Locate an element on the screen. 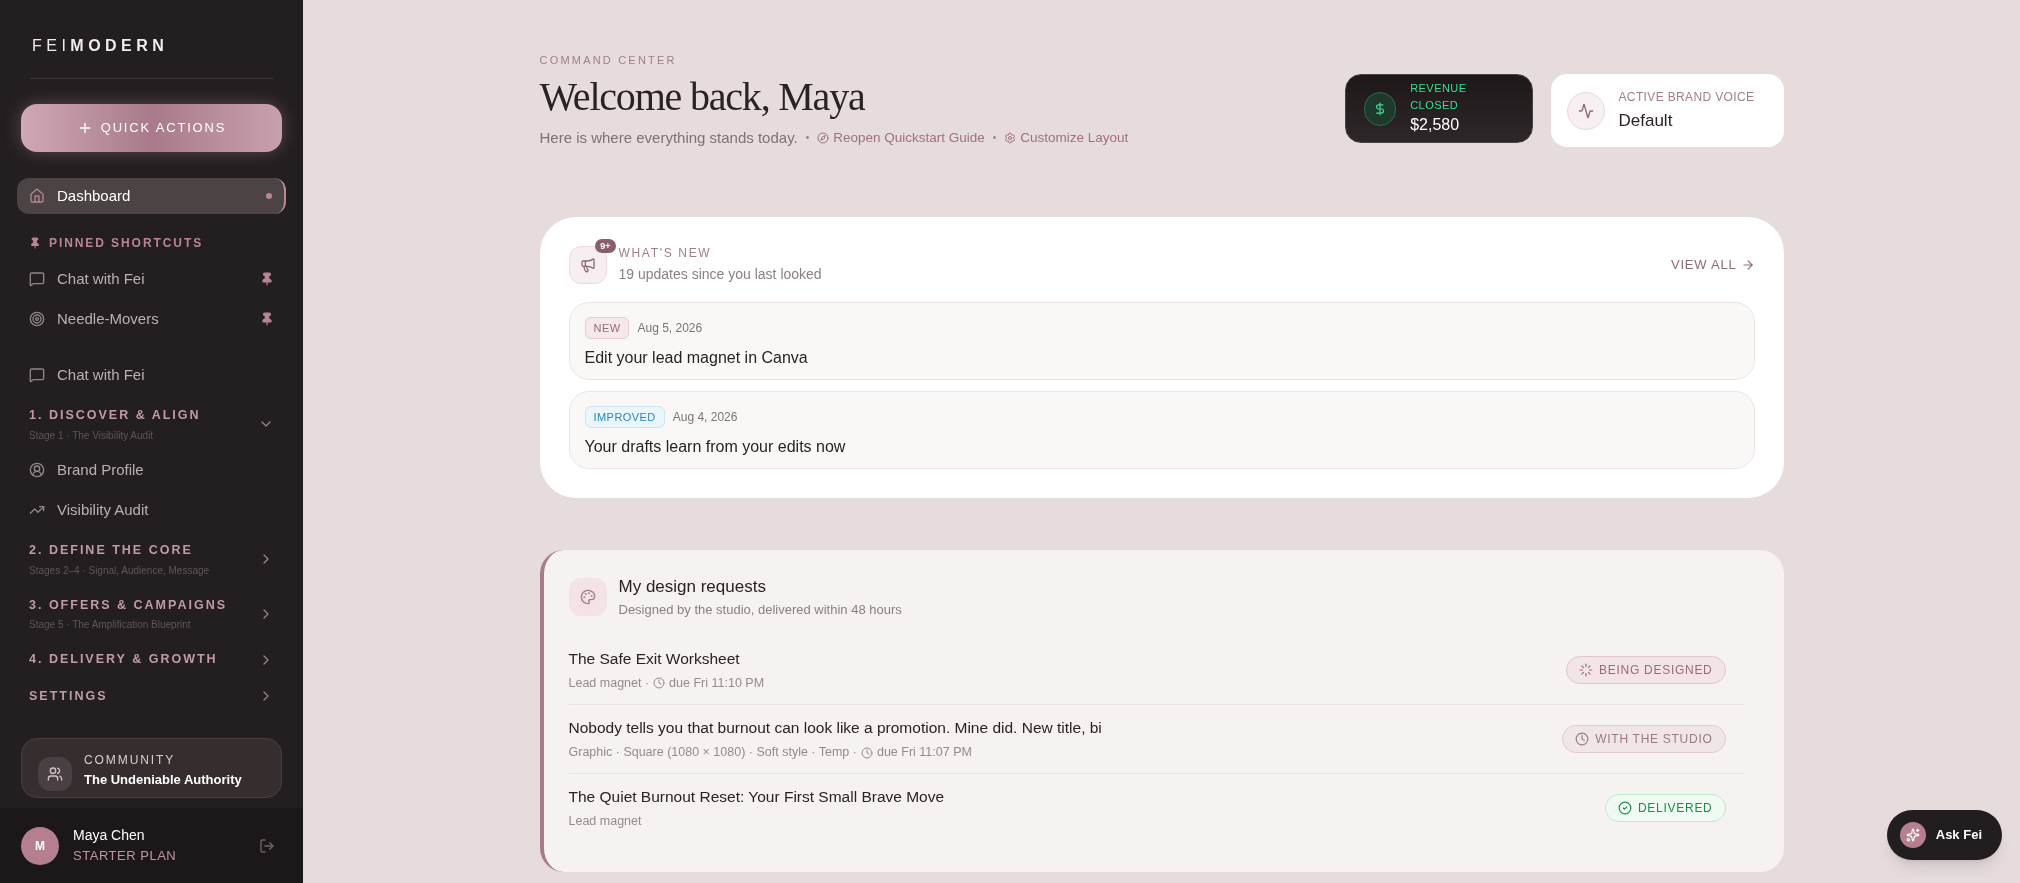 This screenshot has height=883, width=2020. compass-icon is located at coordinates (823, 137).